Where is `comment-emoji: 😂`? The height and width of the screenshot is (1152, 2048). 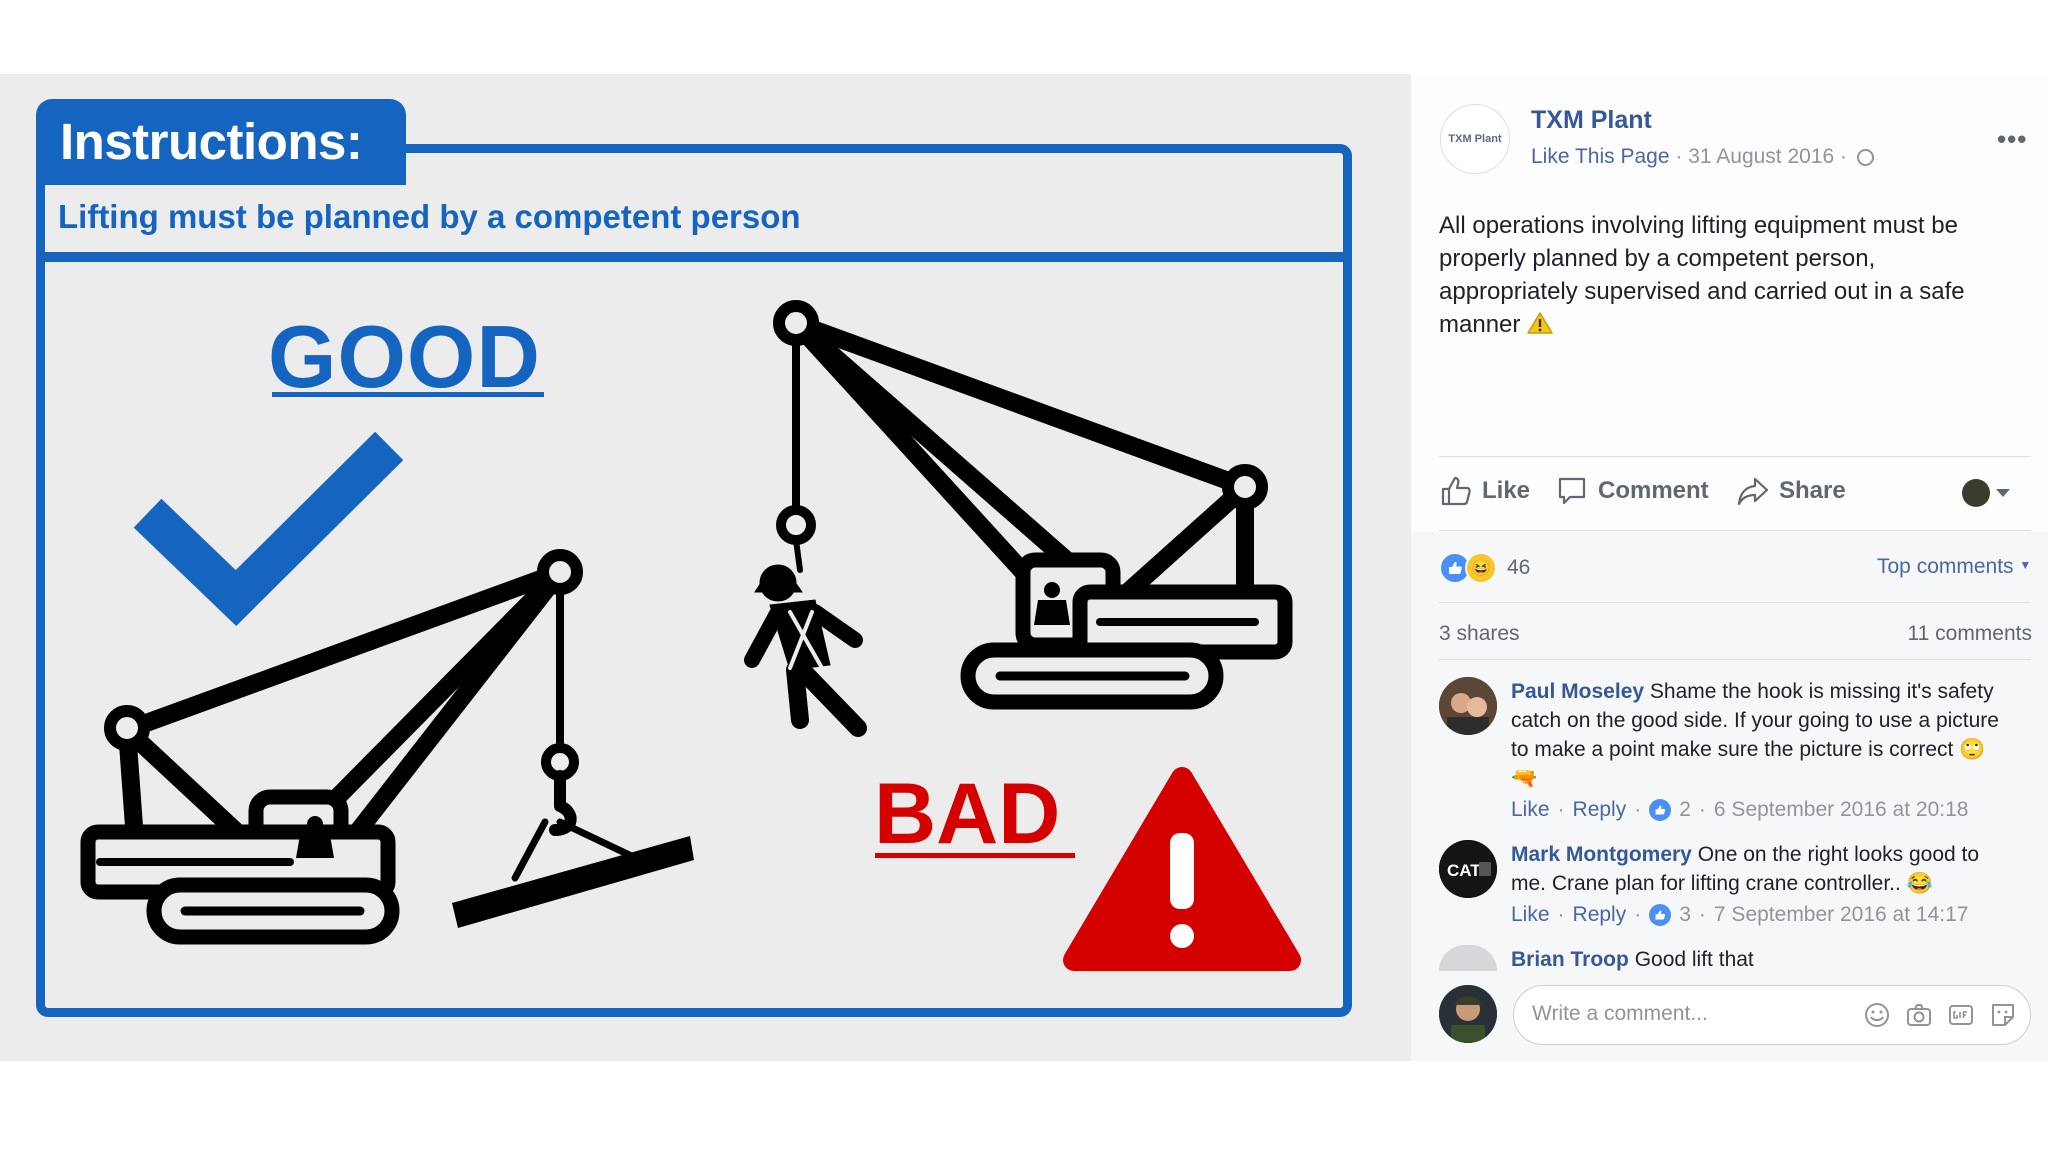 comment-emoji: 😂 is located at coordinates (1919, 883).